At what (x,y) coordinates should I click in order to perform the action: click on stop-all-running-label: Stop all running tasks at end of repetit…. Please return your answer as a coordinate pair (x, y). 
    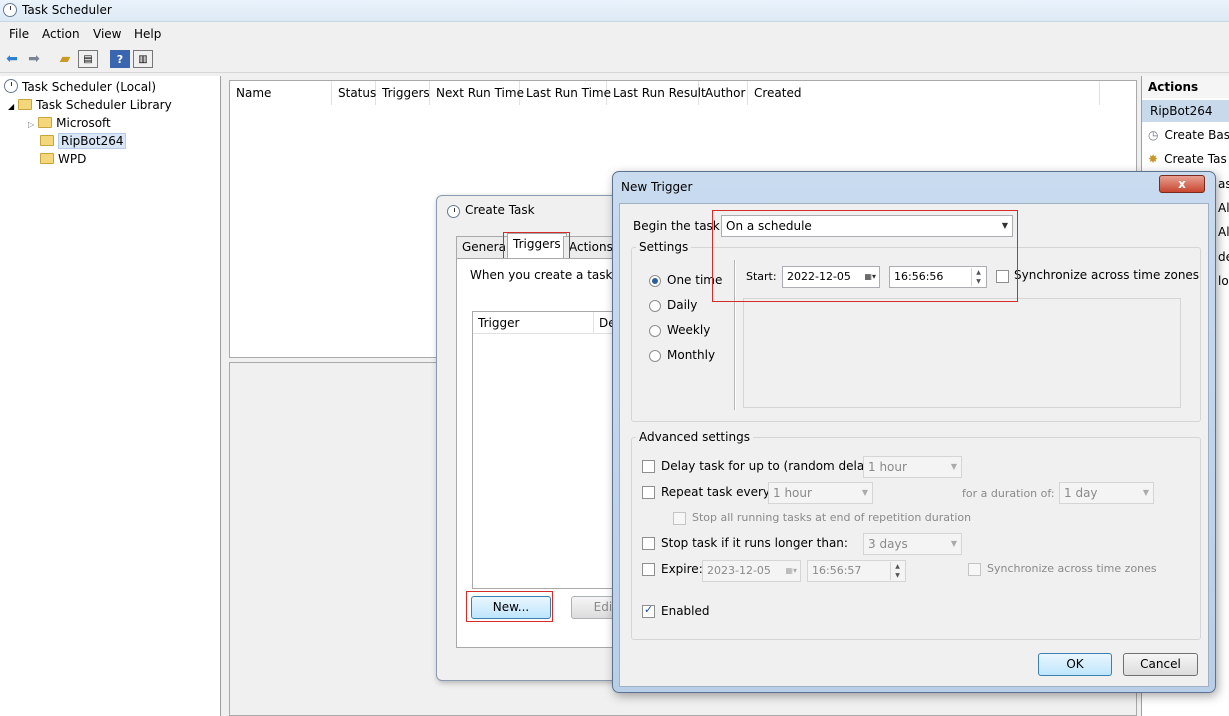
    Looking at the image, I should click on (831, 517).